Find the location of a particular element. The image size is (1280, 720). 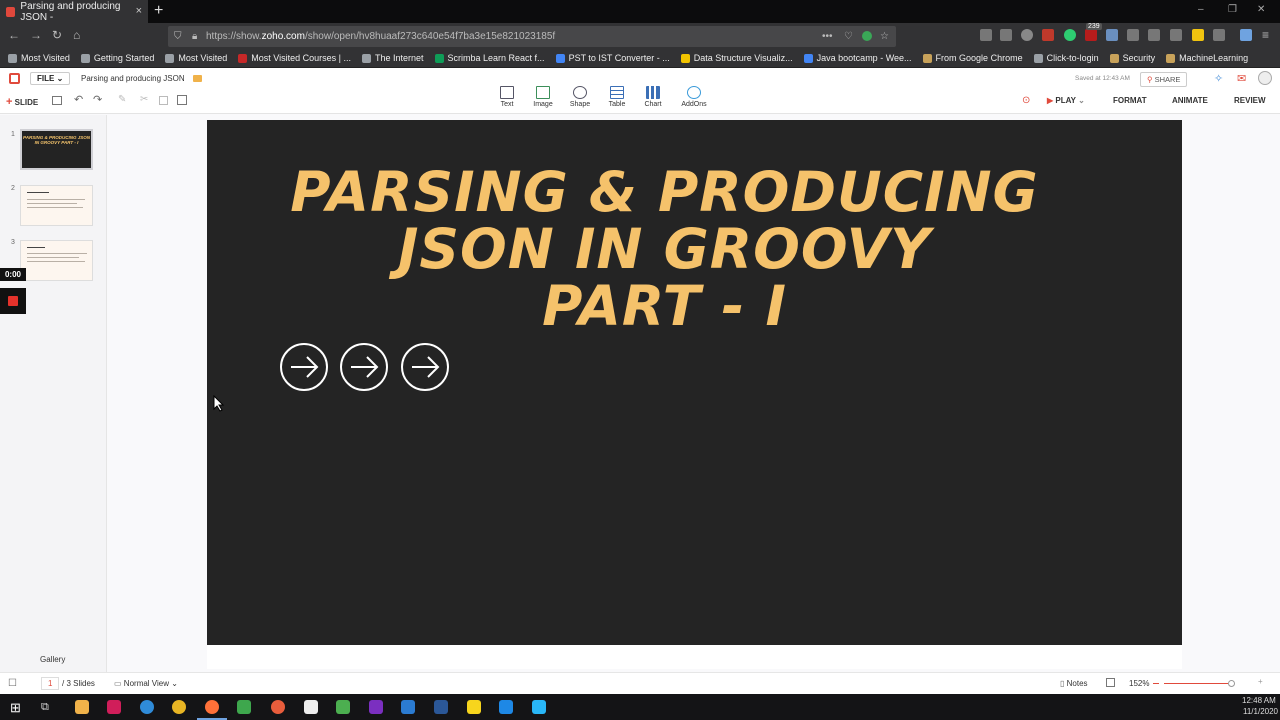

taskbar-clock: 12:48 AM is located at coordinates (1259, 700).